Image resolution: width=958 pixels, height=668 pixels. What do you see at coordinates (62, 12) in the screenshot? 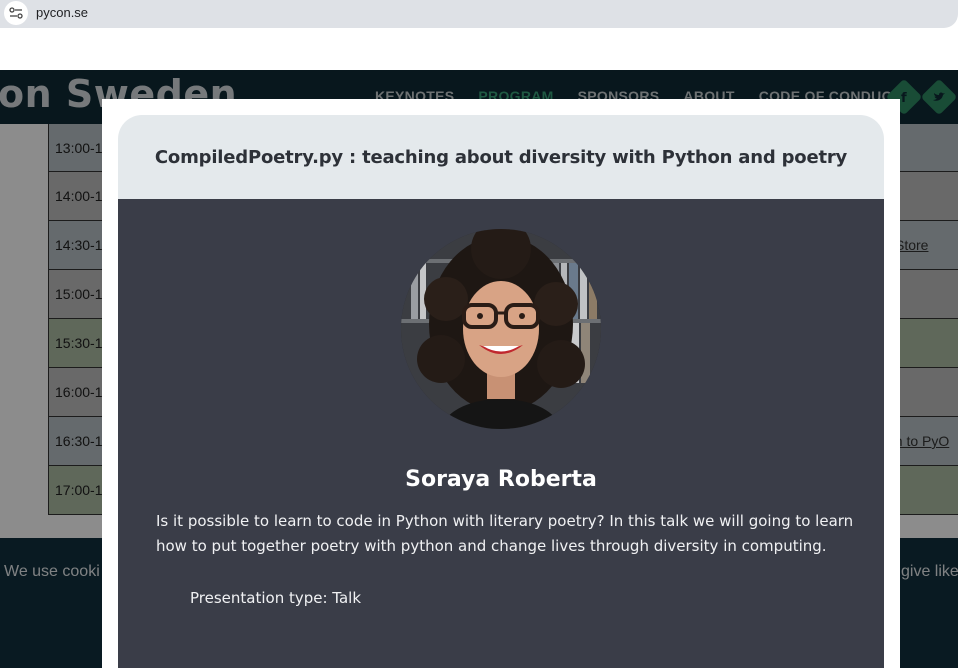
I see `url-text: pycon.se` at bounding box center [62, 12].